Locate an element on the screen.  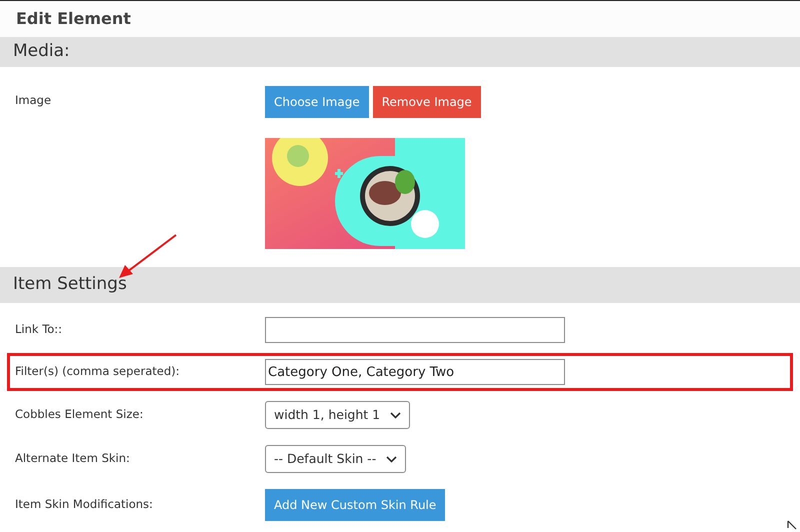
field-label: Item Skin Modifications: is located at coordinates (84, 505).